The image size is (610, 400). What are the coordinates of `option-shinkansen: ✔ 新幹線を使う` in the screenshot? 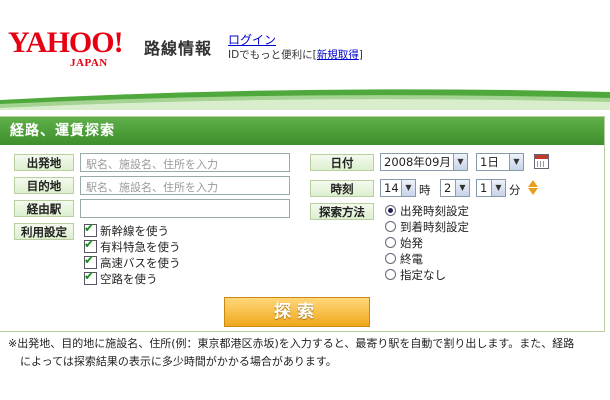 It's located at (126, 230).